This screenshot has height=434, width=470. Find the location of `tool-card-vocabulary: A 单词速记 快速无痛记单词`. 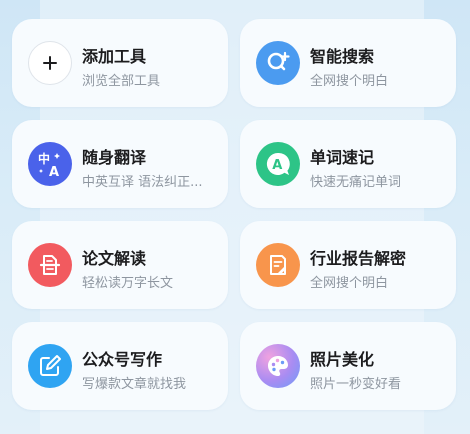

tool-card-vocabulary: A 单词速记 快速无痛记单词 is located at coordinates (348, 164).